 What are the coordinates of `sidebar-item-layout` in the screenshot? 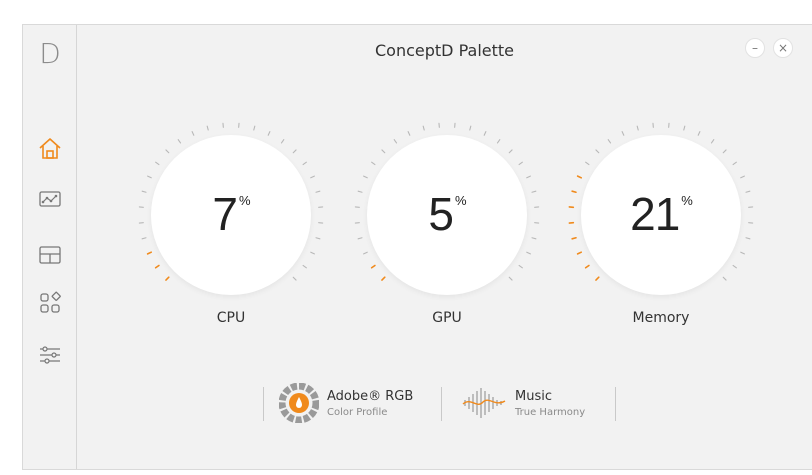 It's located at (50, 255).